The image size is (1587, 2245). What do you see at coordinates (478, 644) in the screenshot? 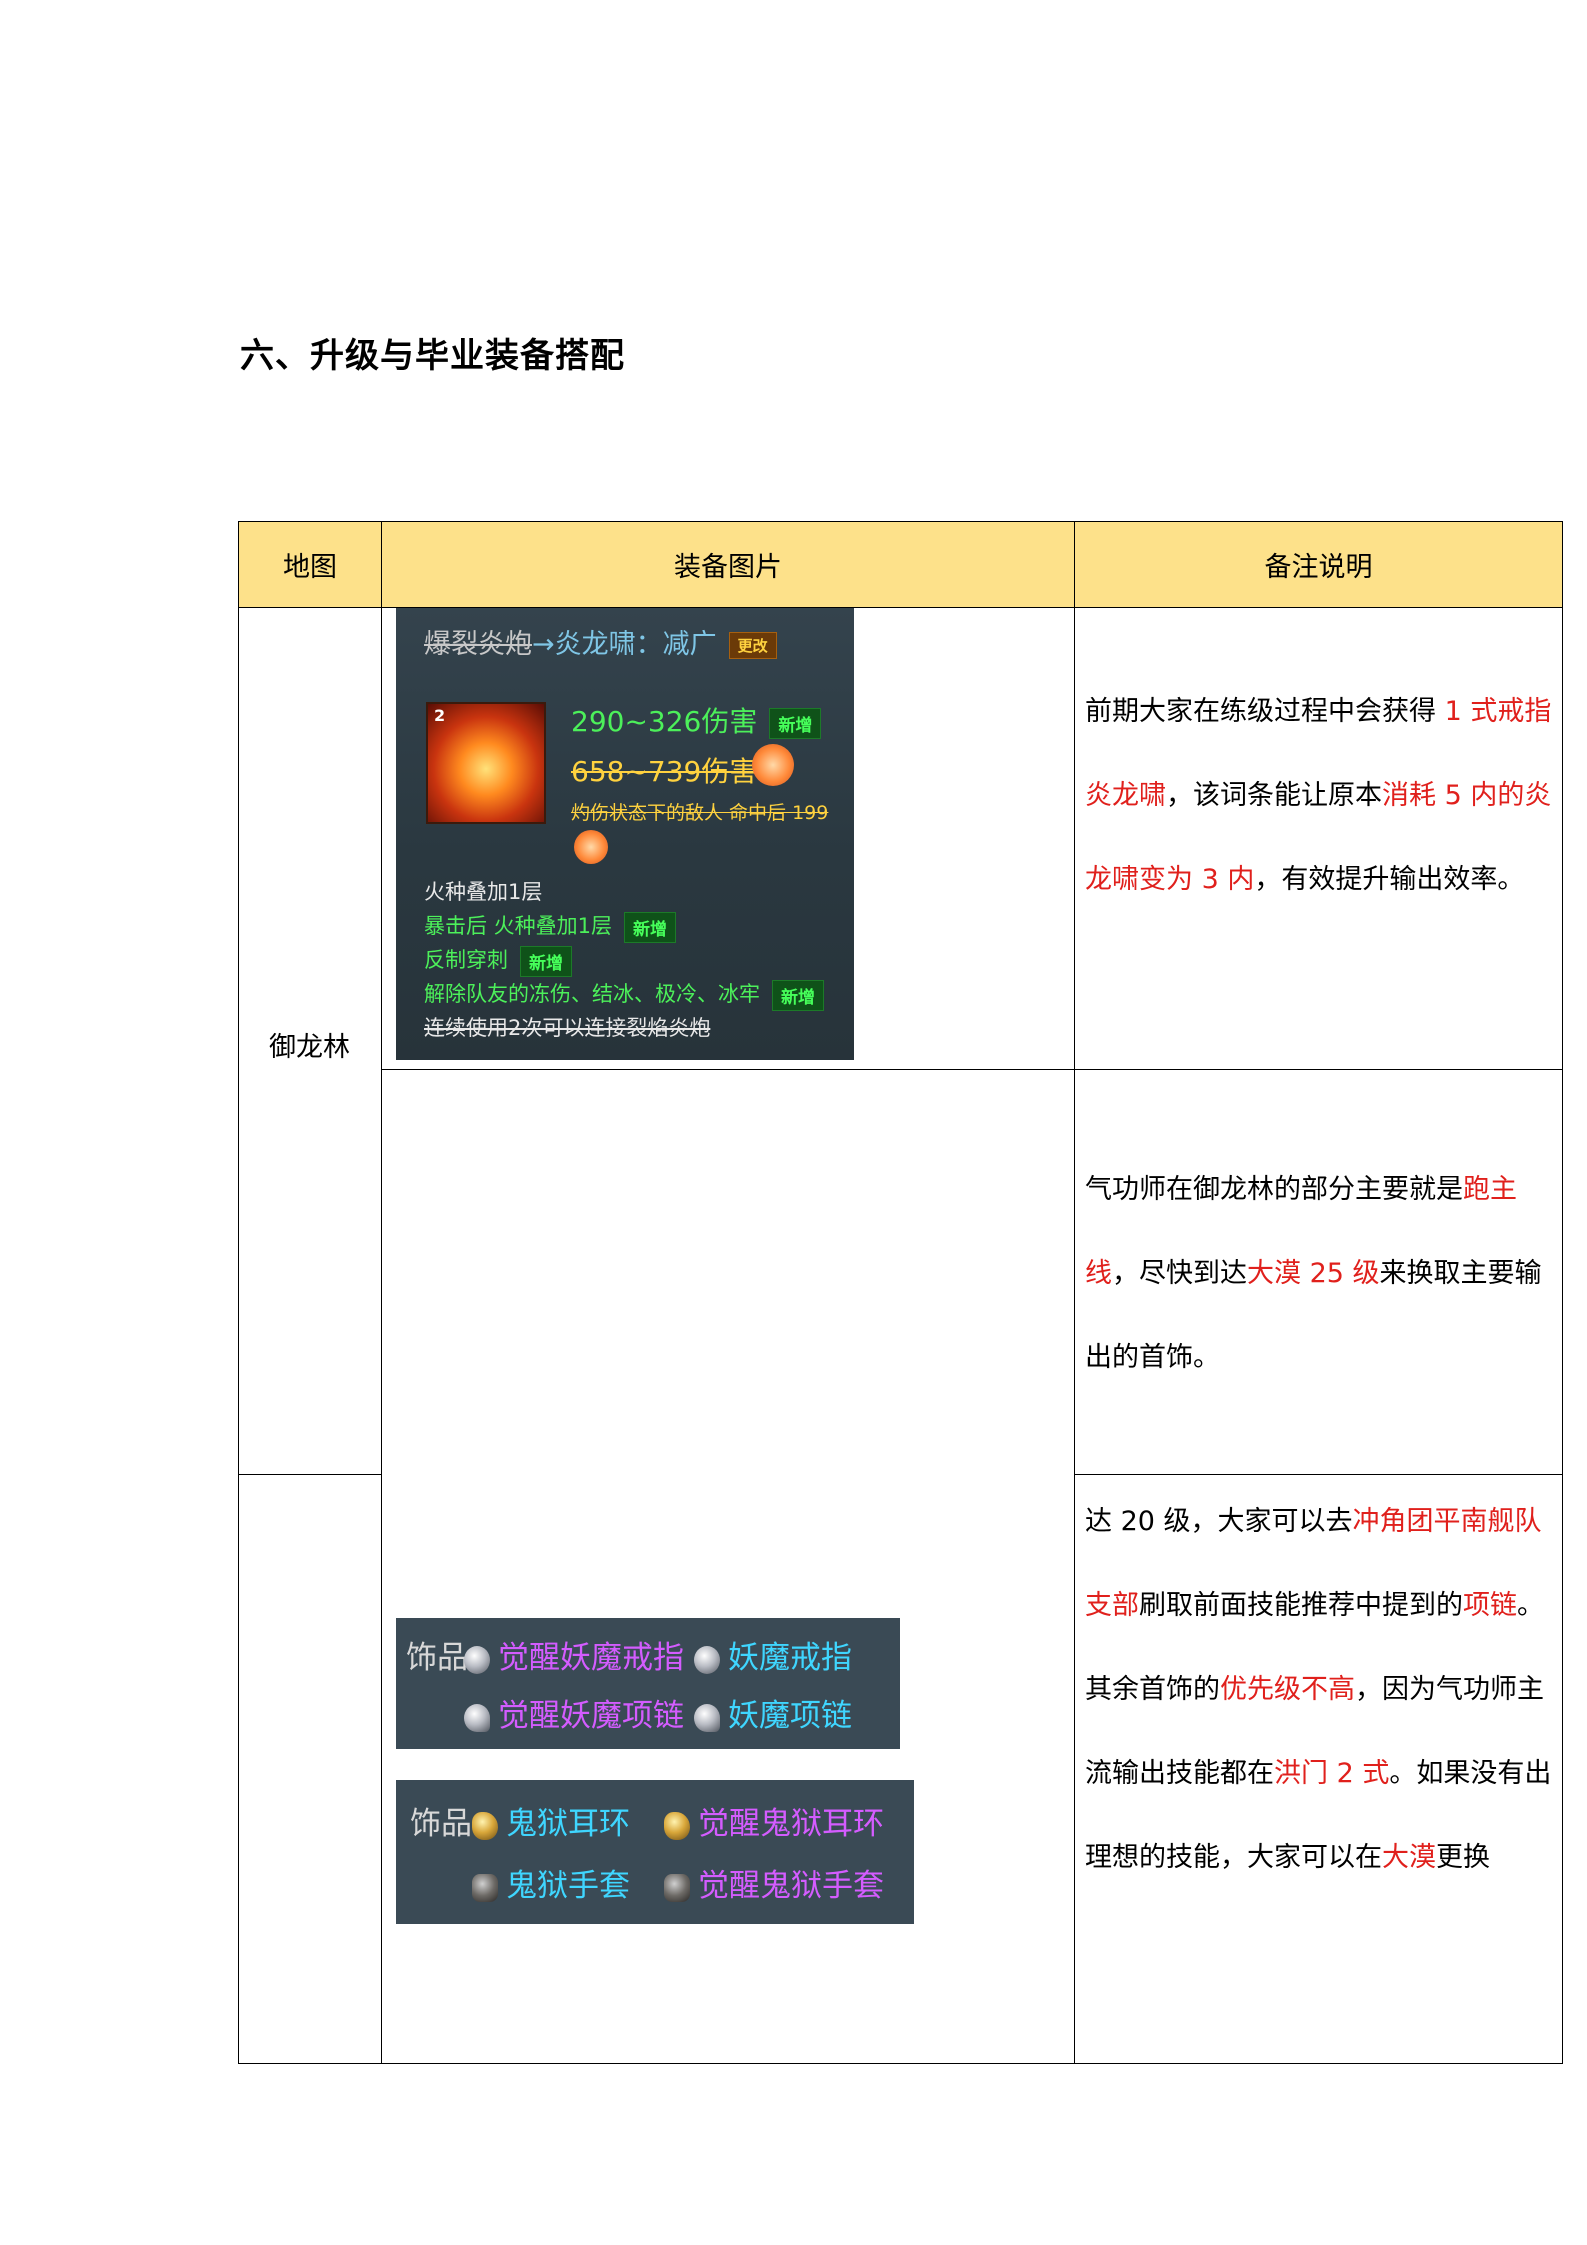
I see `old-skill-name: 爆裂炎炮` at bounding box center [478, 644].